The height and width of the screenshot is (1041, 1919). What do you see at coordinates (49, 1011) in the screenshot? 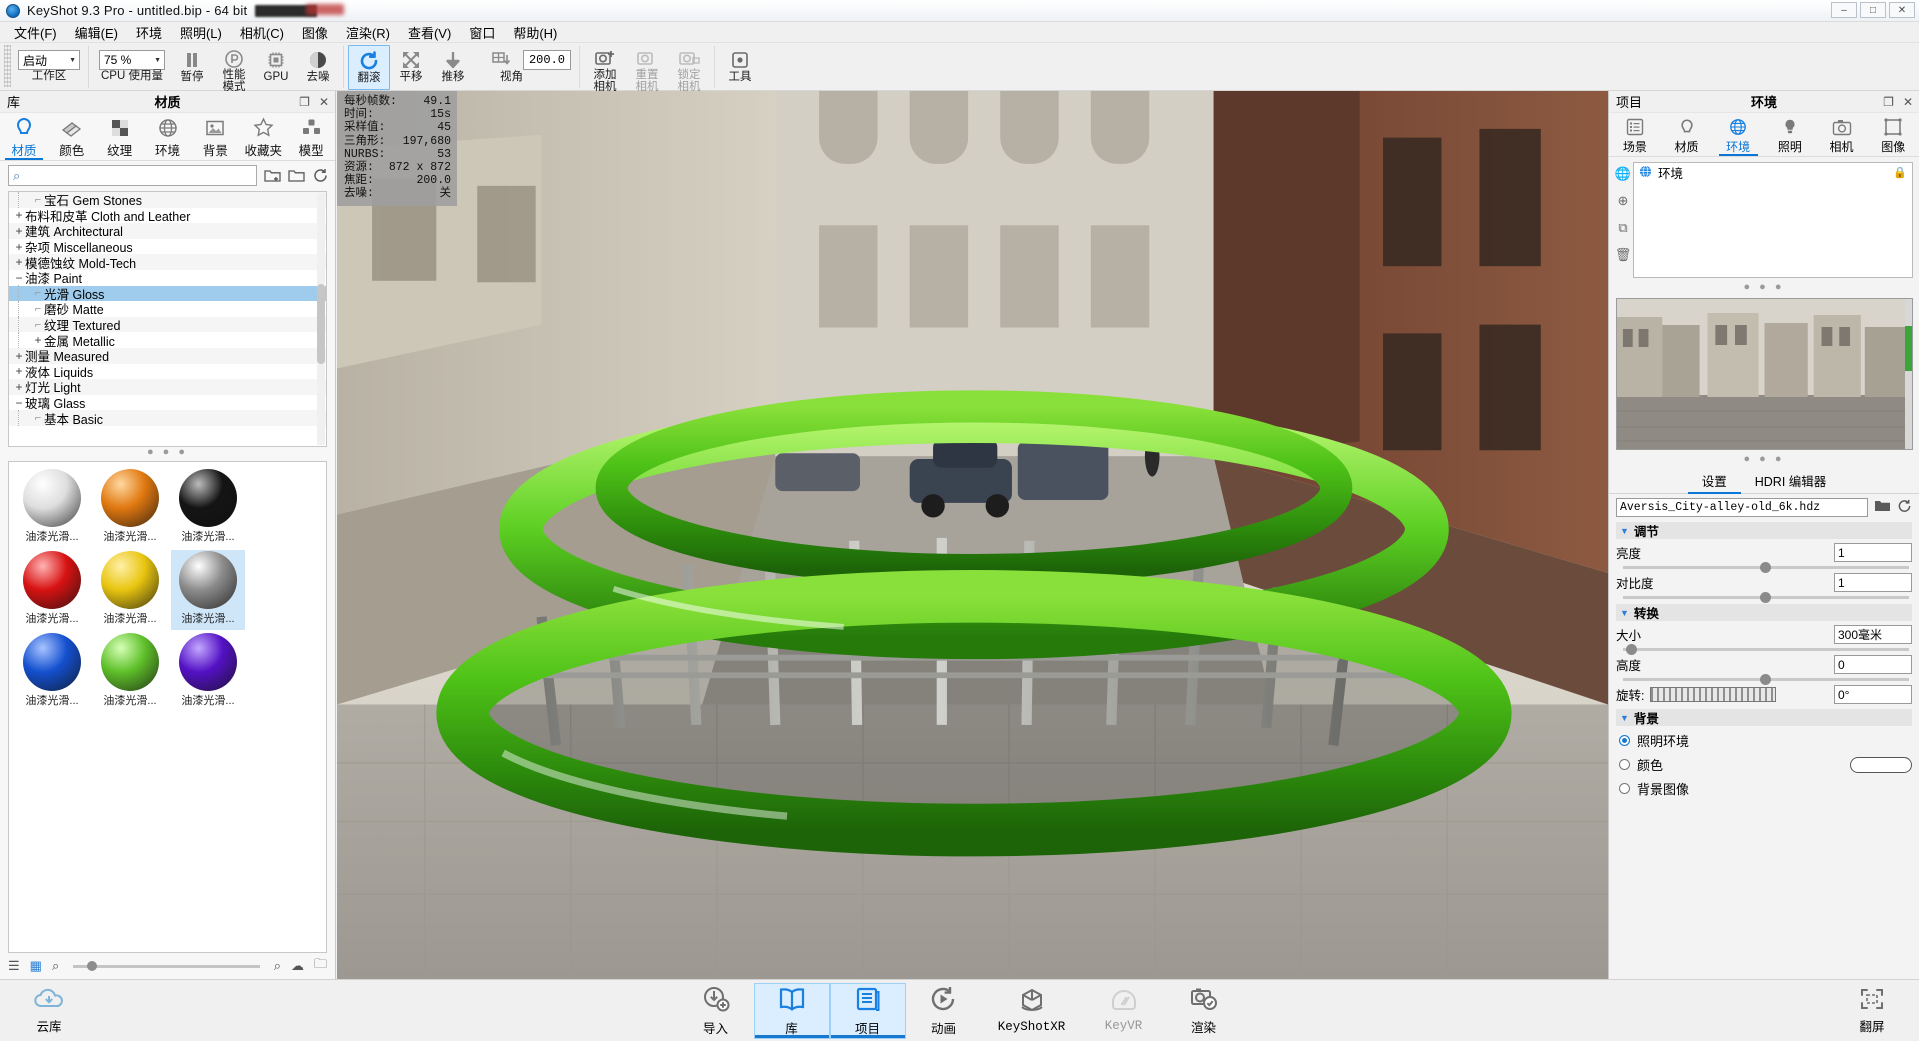
I see `cloud-library-button: 云库` at bounding box center [49, 1011].